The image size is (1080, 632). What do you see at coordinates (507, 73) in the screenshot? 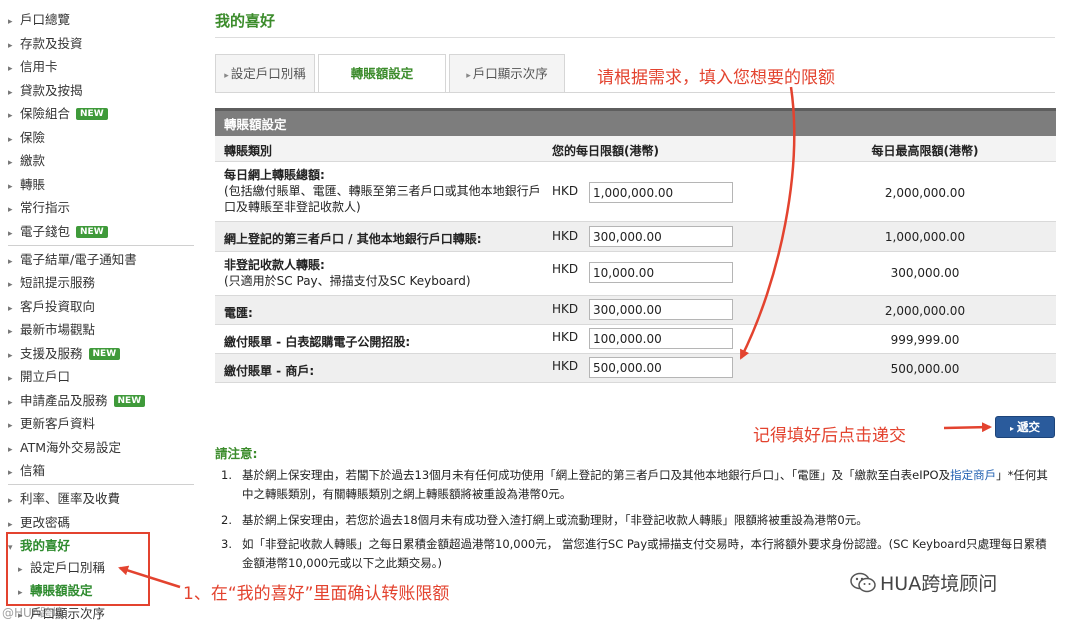
I see `tab-account-order: ▸ 戶口顯示次序` at bounding box center [507, 73].